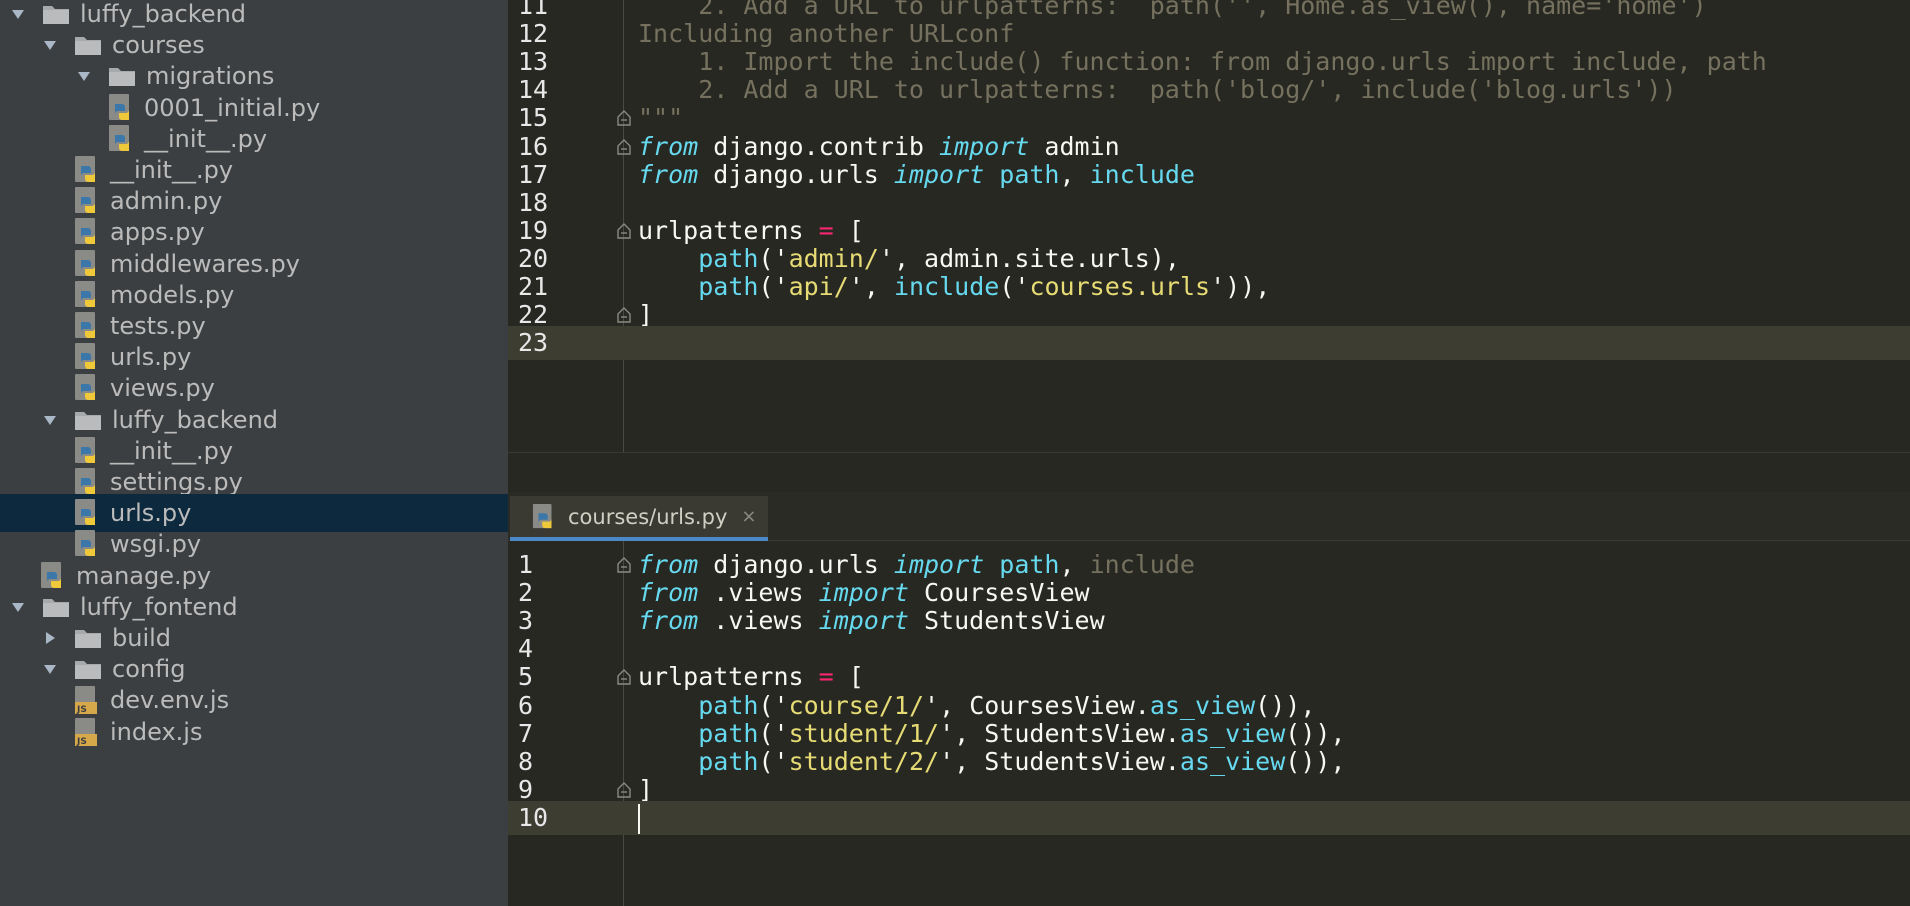 The width and height of the screenshot is (1910, 906). I want to click on tree-item-label: index.js, so click(156, 731).